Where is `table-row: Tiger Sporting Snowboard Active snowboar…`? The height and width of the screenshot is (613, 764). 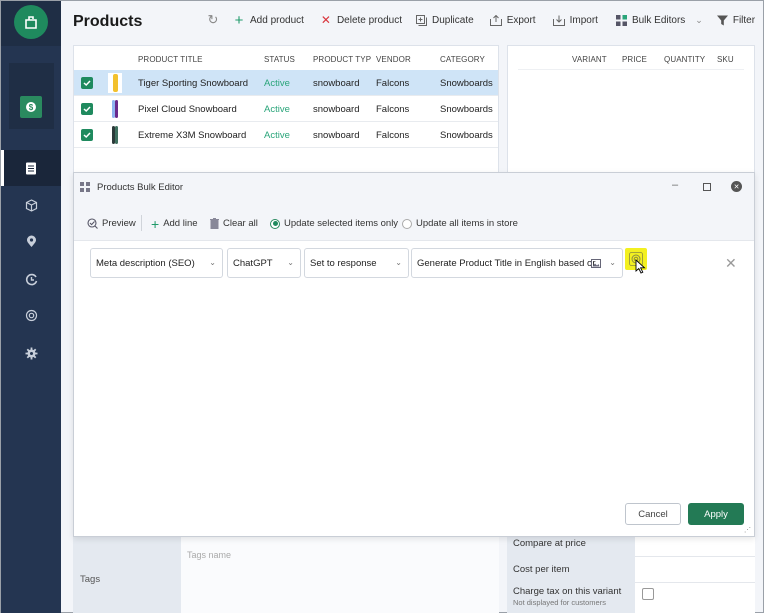
table-row: Tiger Sporting Snowboard Active snowboar… is located at coordinates (286, 83).